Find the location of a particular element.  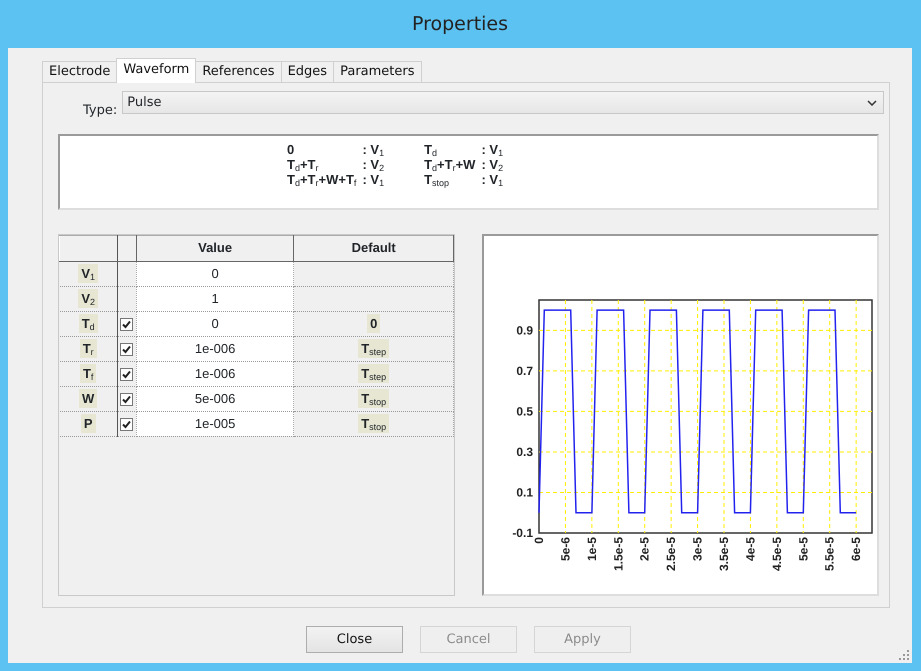

dialog-button: Close is located at coordinates (354, 639).